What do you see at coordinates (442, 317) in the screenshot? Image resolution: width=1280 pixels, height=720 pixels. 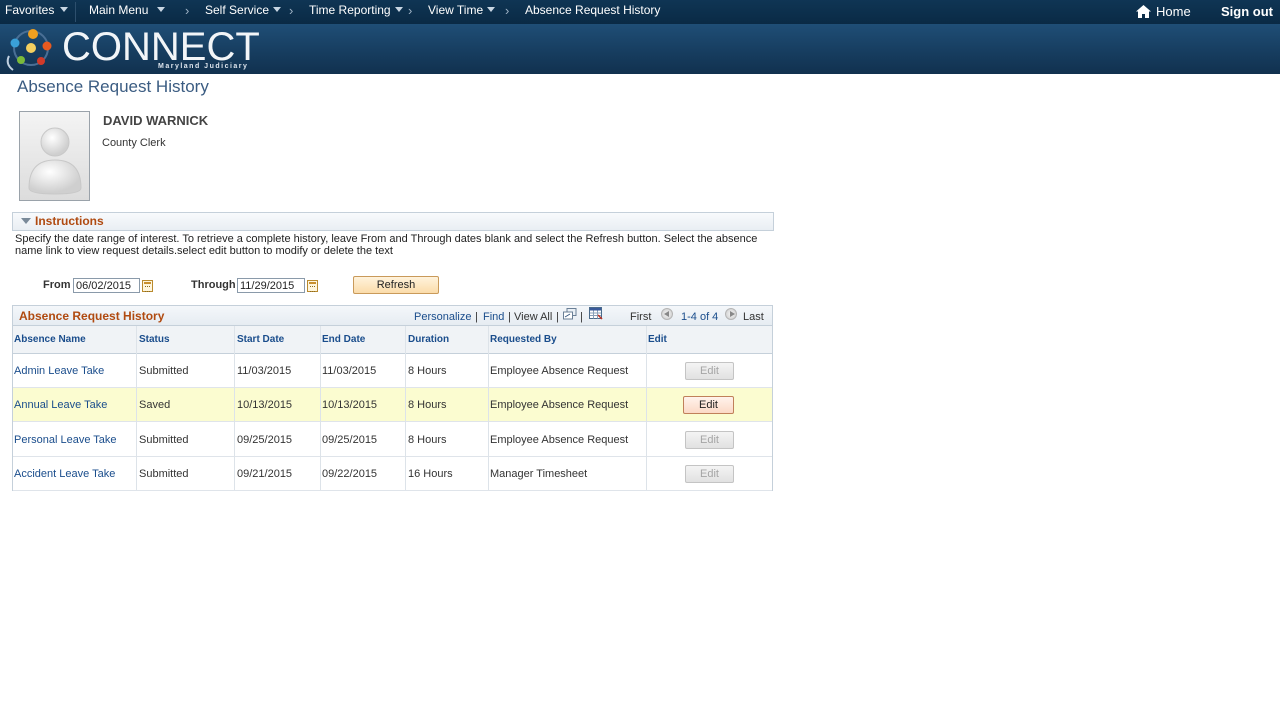 I see `personalize-link: Personalize` at bounding box center [442, 317].